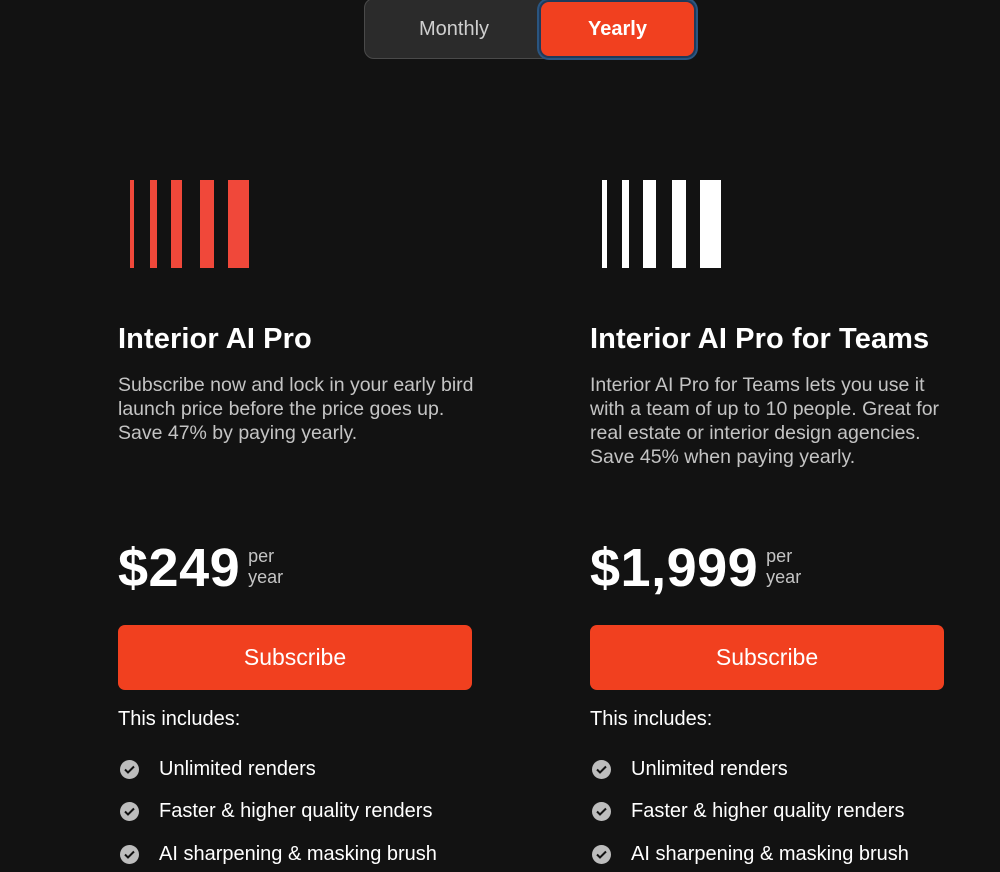  I want to click on yearly-toggle-button: Yearly, so click(617, 29).